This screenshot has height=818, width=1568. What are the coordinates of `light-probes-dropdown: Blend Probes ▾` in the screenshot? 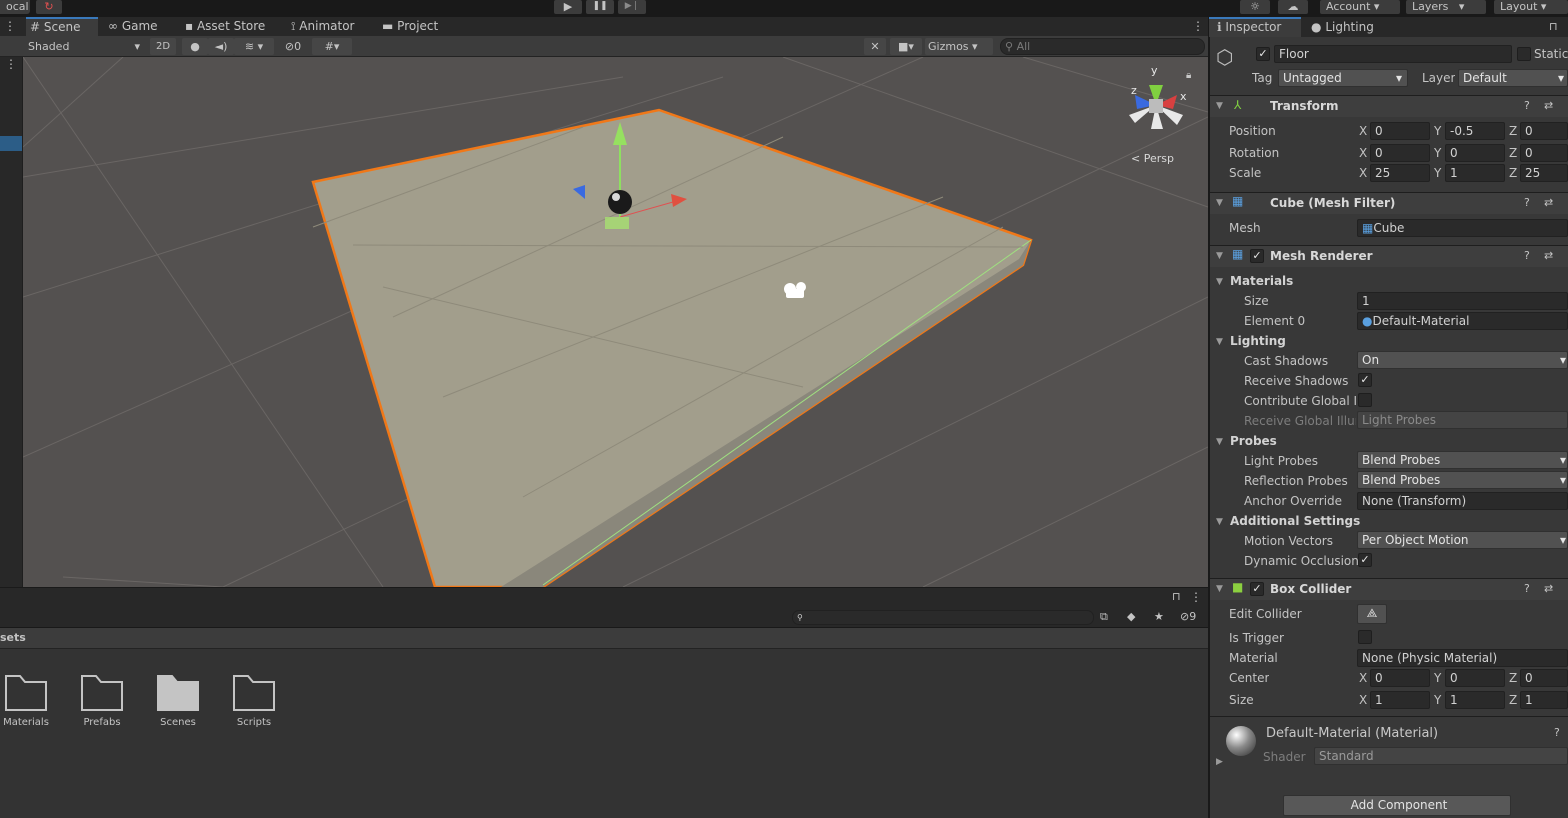 It's located at (1462, 460).